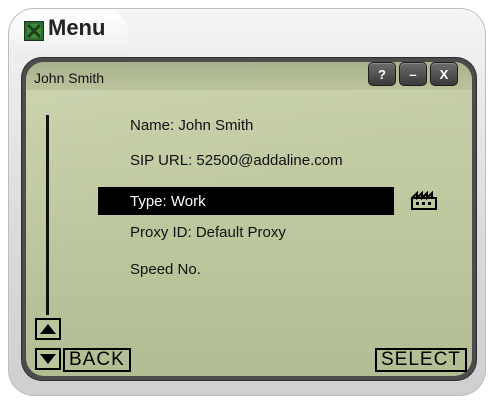 The width and height of the screenshot is (495, 402). Describe the element at coordinates (246, 269) in the screenshot. I see `menu-item-speed-no: Speed No.` at that location.